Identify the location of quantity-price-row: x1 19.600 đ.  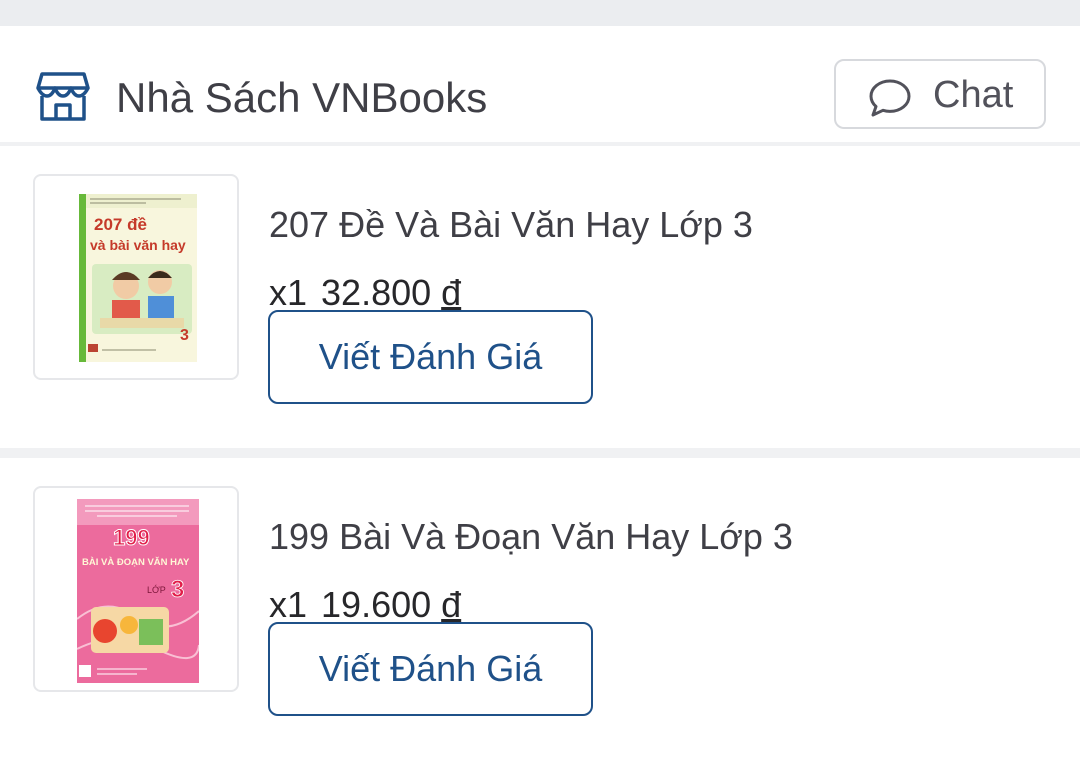
(365, 605).